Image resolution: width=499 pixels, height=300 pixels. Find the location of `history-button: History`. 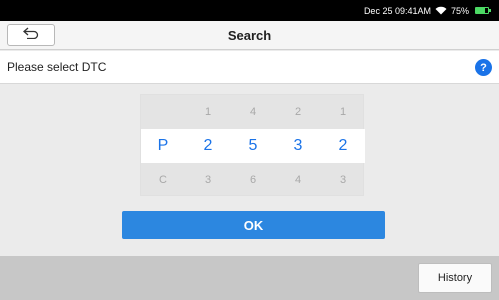

history-button: History is located at coordinates (455, 278).